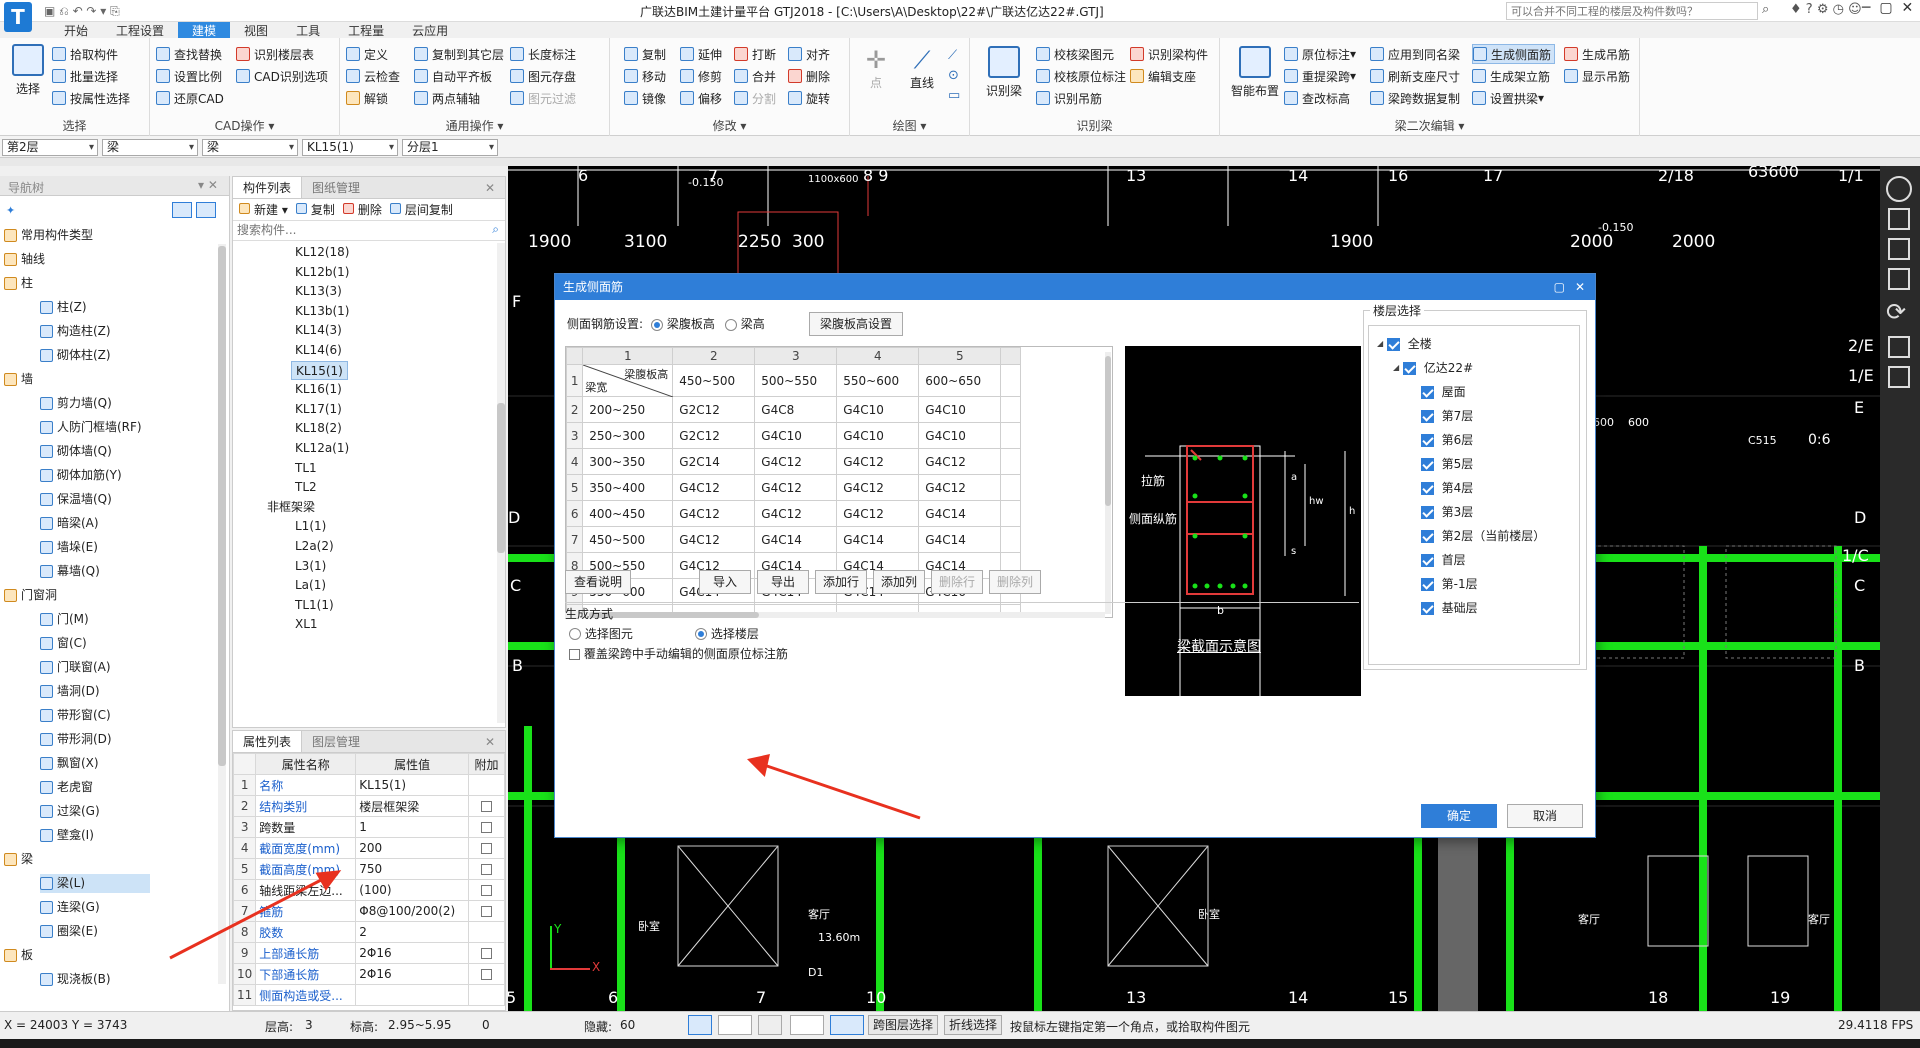 The height and width of the screenshot is (1048, 1920). What do you see at coordinates (714, 461) in the screenshot?
I see `rebar-cell: G2C14` at bounding box center [714, 461].